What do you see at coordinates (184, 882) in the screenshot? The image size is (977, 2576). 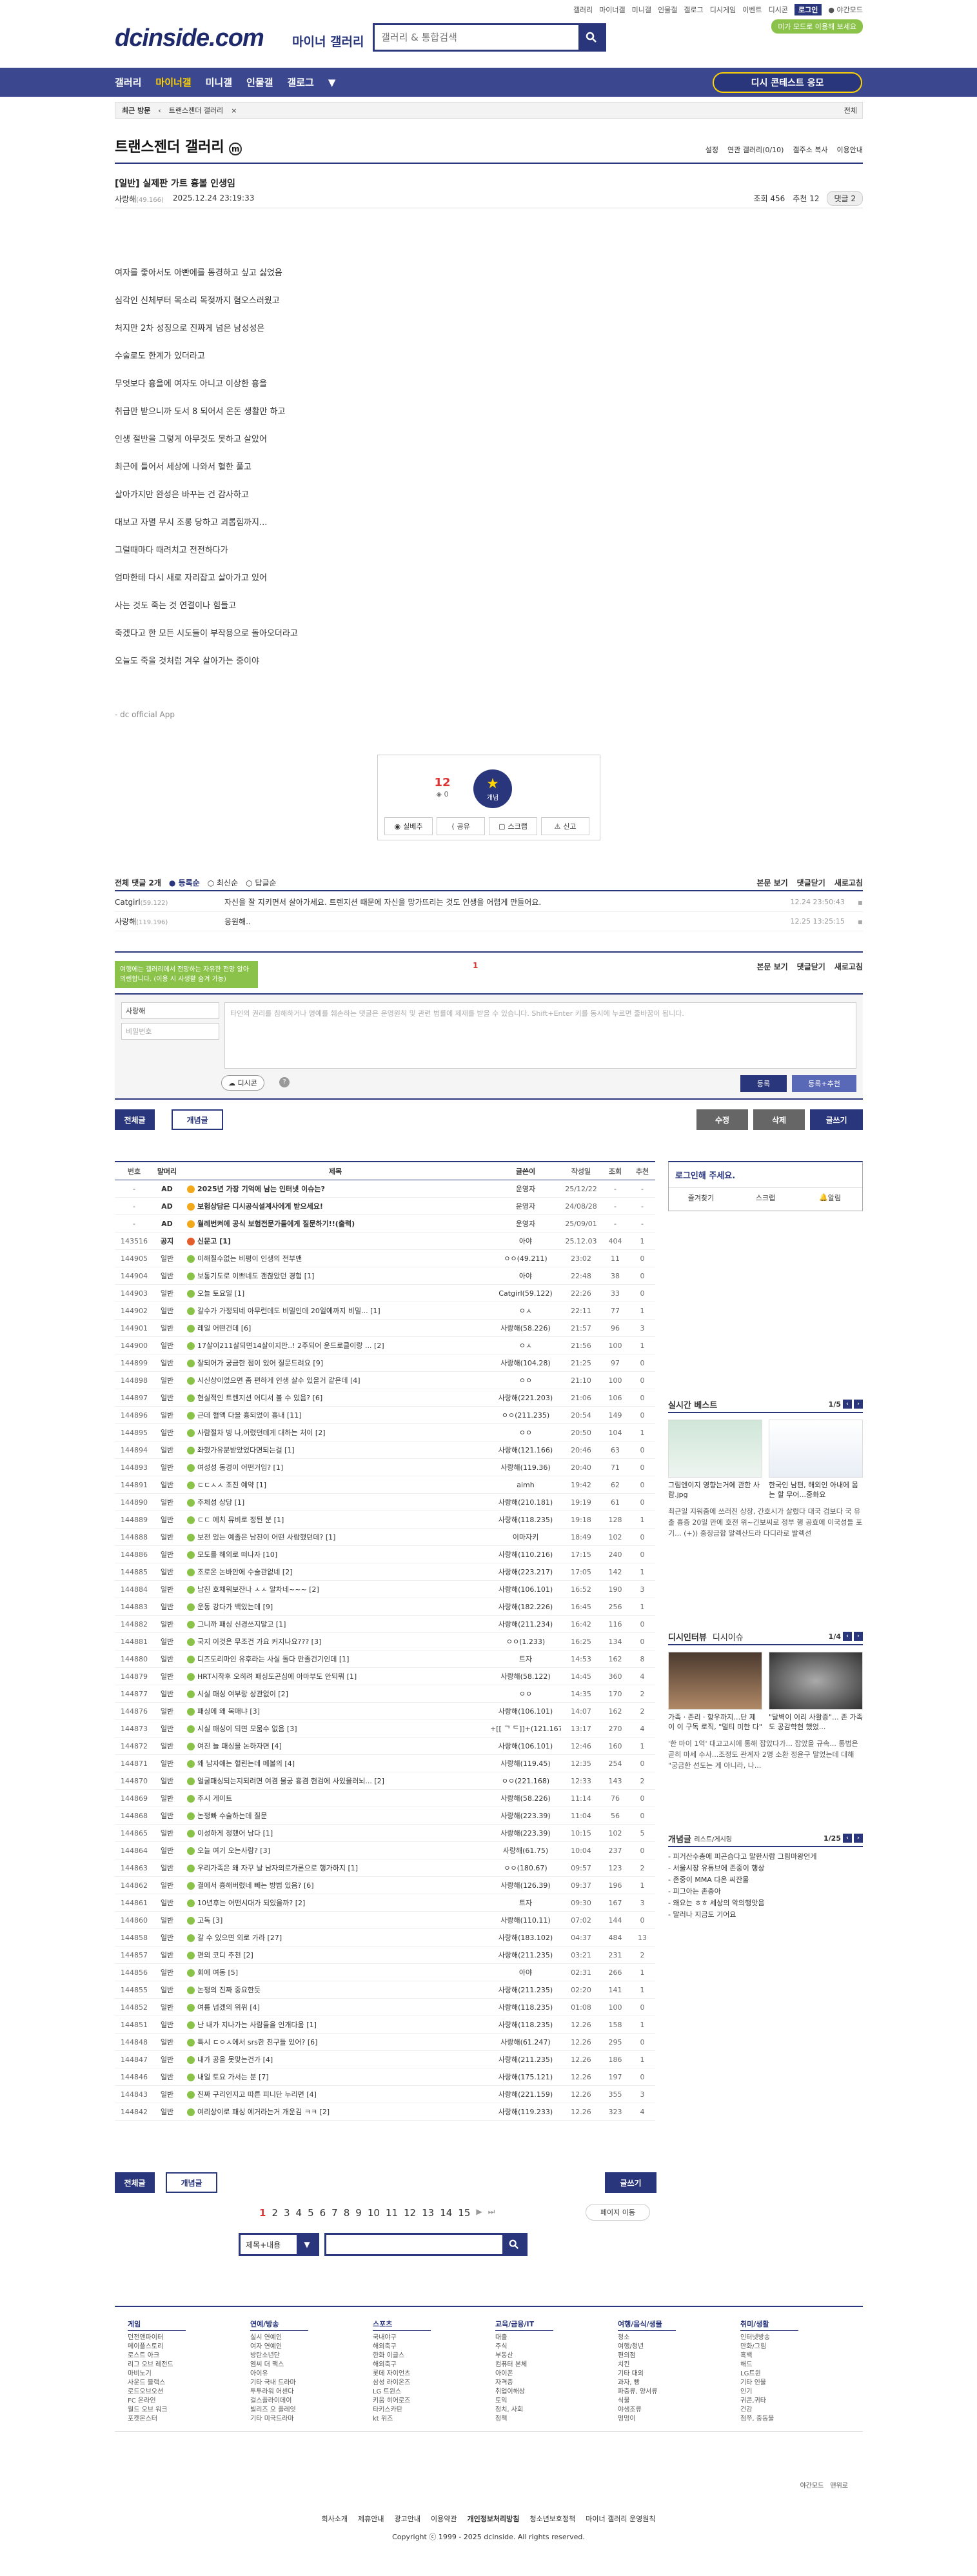 I see `sort-registered: ● 등록순` at bounding box center [184, 882].